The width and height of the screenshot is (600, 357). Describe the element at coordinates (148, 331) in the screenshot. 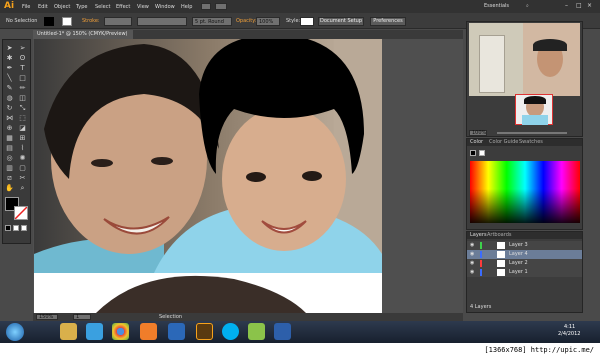

I see `media-icon` at that location.